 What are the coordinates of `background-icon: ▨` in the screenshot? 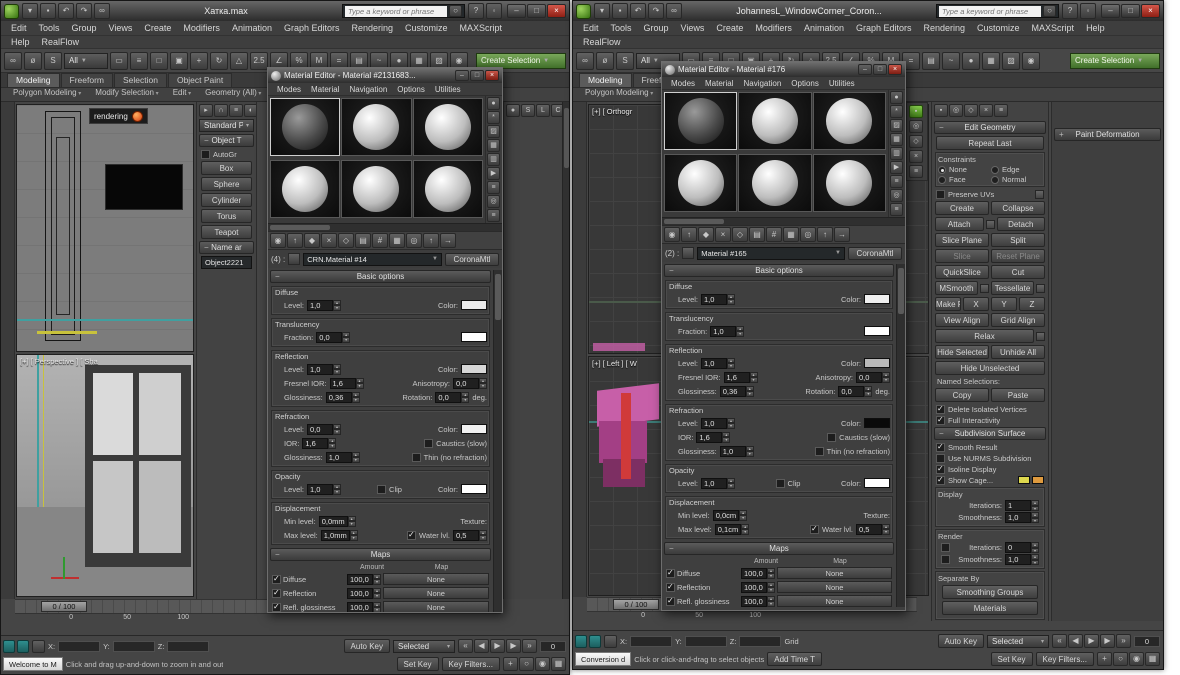 It's located at (896, 125).